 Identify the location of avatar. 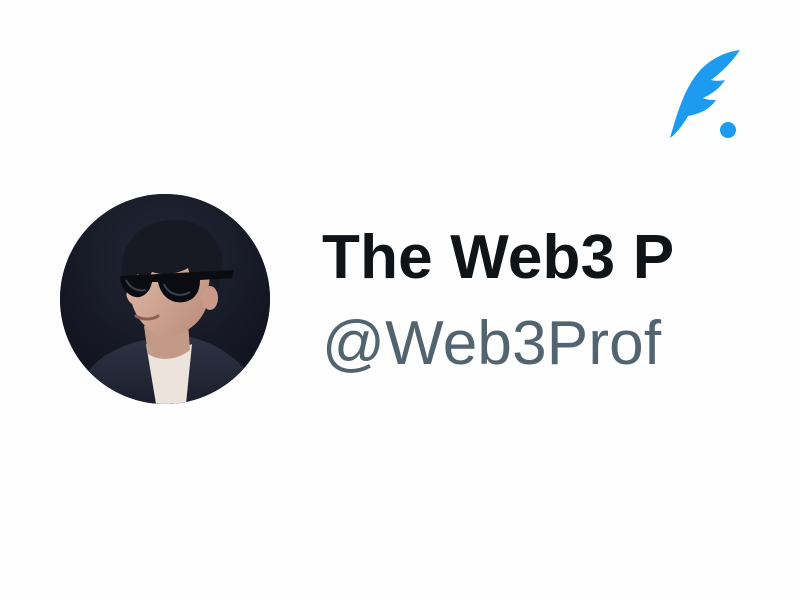
(165, 299).